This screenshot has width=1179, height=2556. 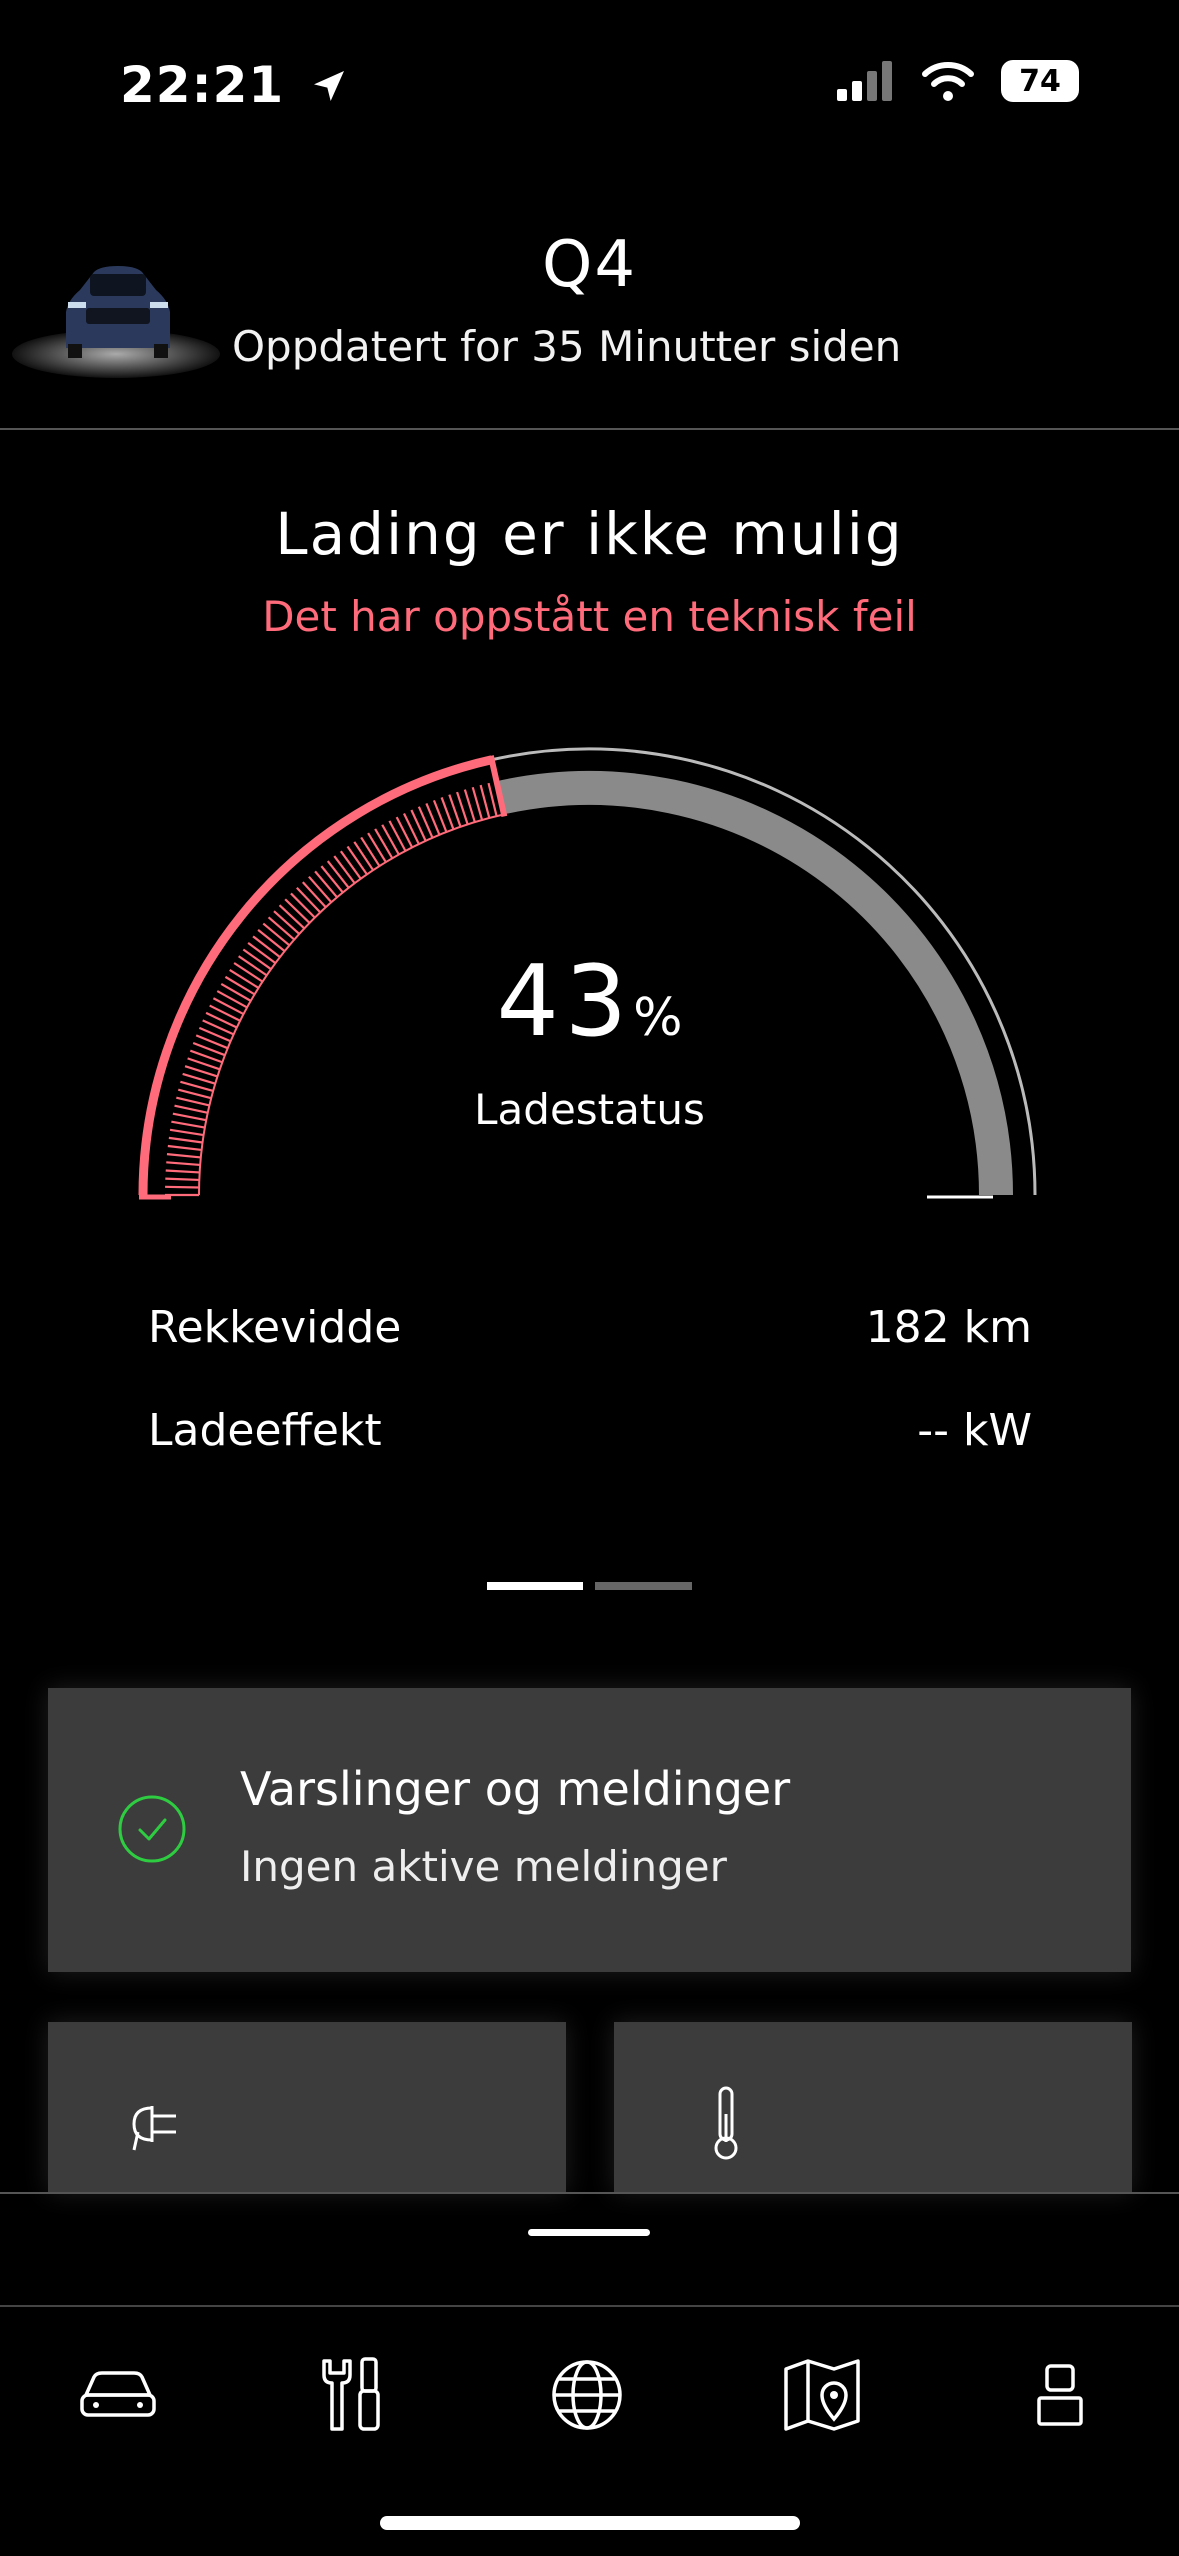 I want to click on nav-globe-icon, so click(x=587, y=2395).